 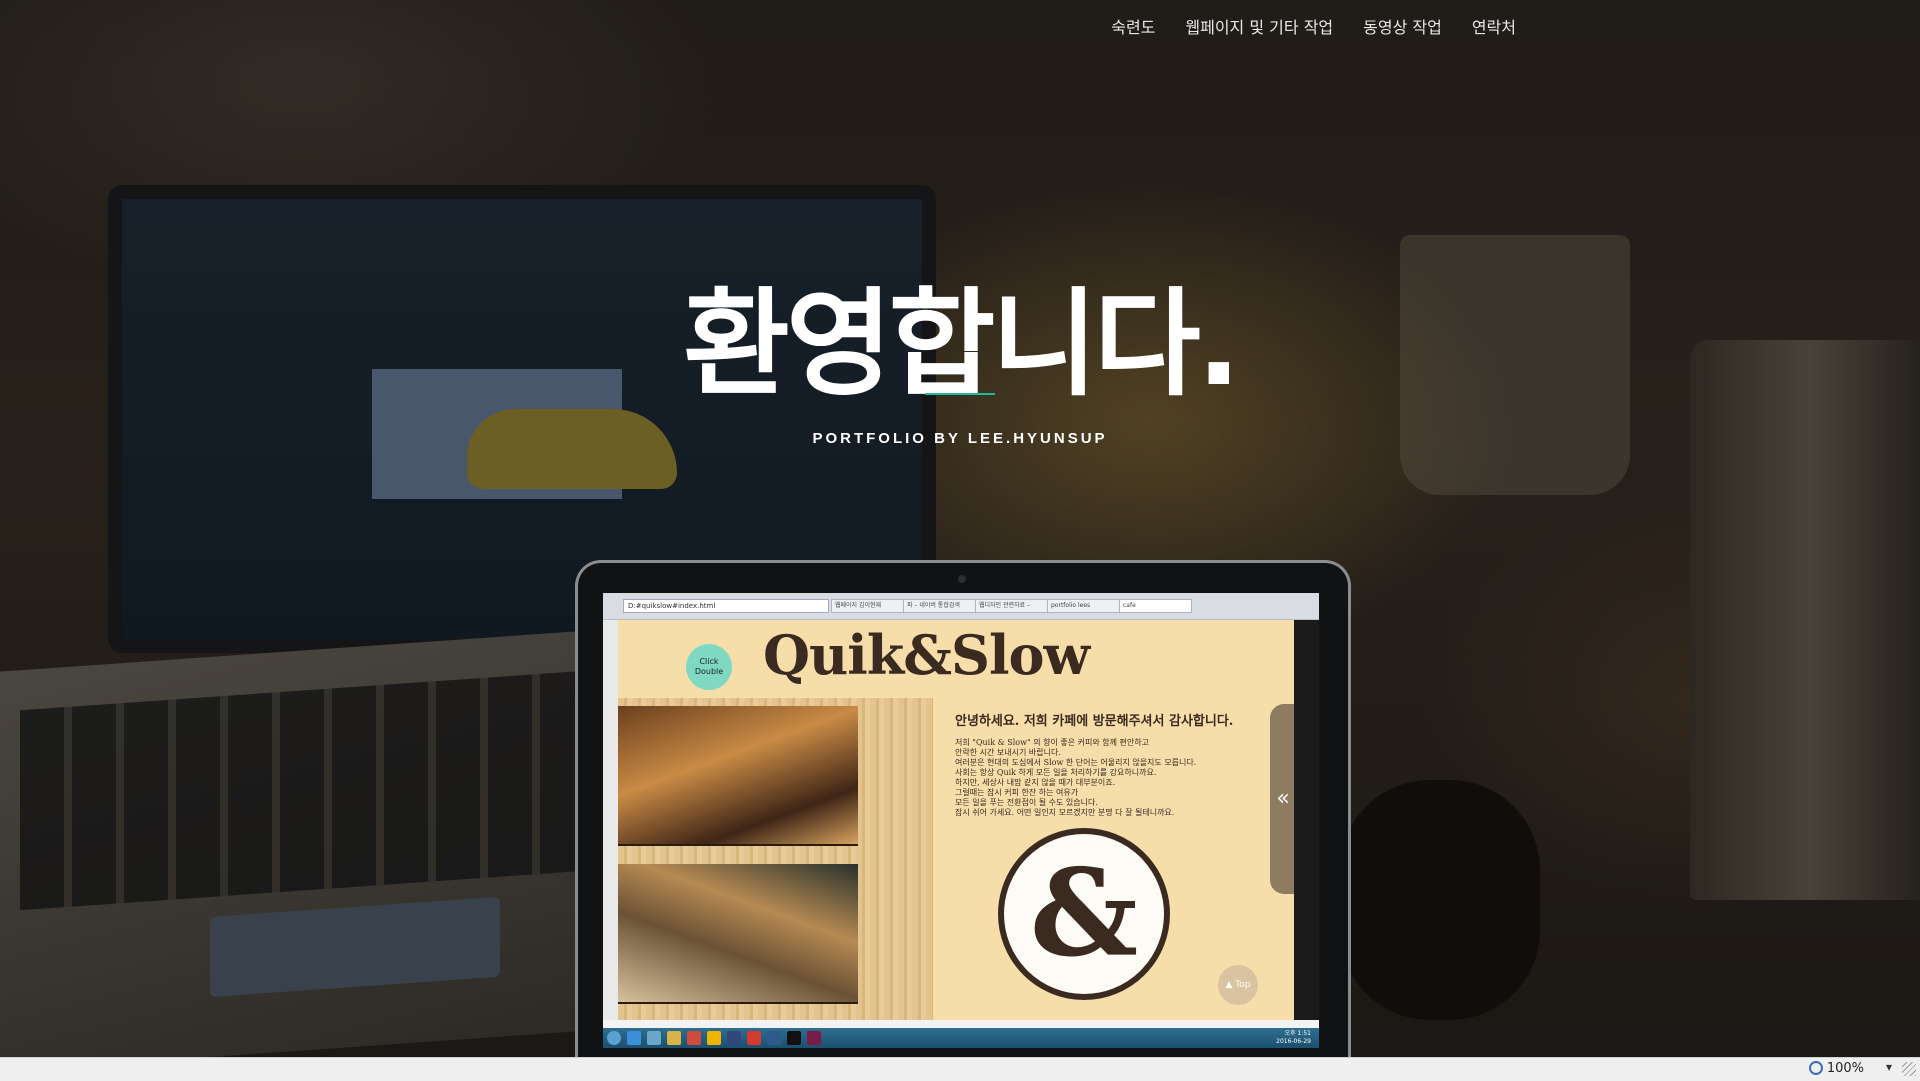 What do you see at coordinates (1094, 721) in the screenshot?
I see `cafe-greeting: 안녕하세요. 저희 카페에 방문해주셔서 감사합니다.` at bounding box center [1094, 721].